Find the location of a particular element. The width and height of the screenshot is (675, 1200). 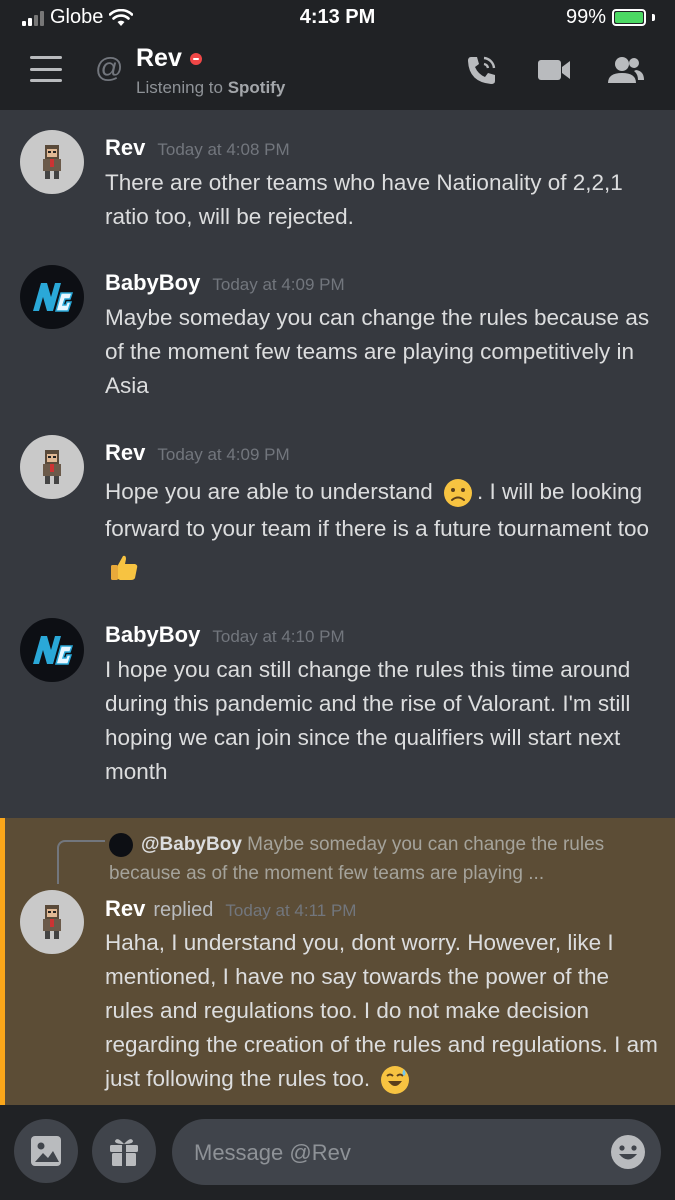

video-call-button is located at coordinates (554, 70).